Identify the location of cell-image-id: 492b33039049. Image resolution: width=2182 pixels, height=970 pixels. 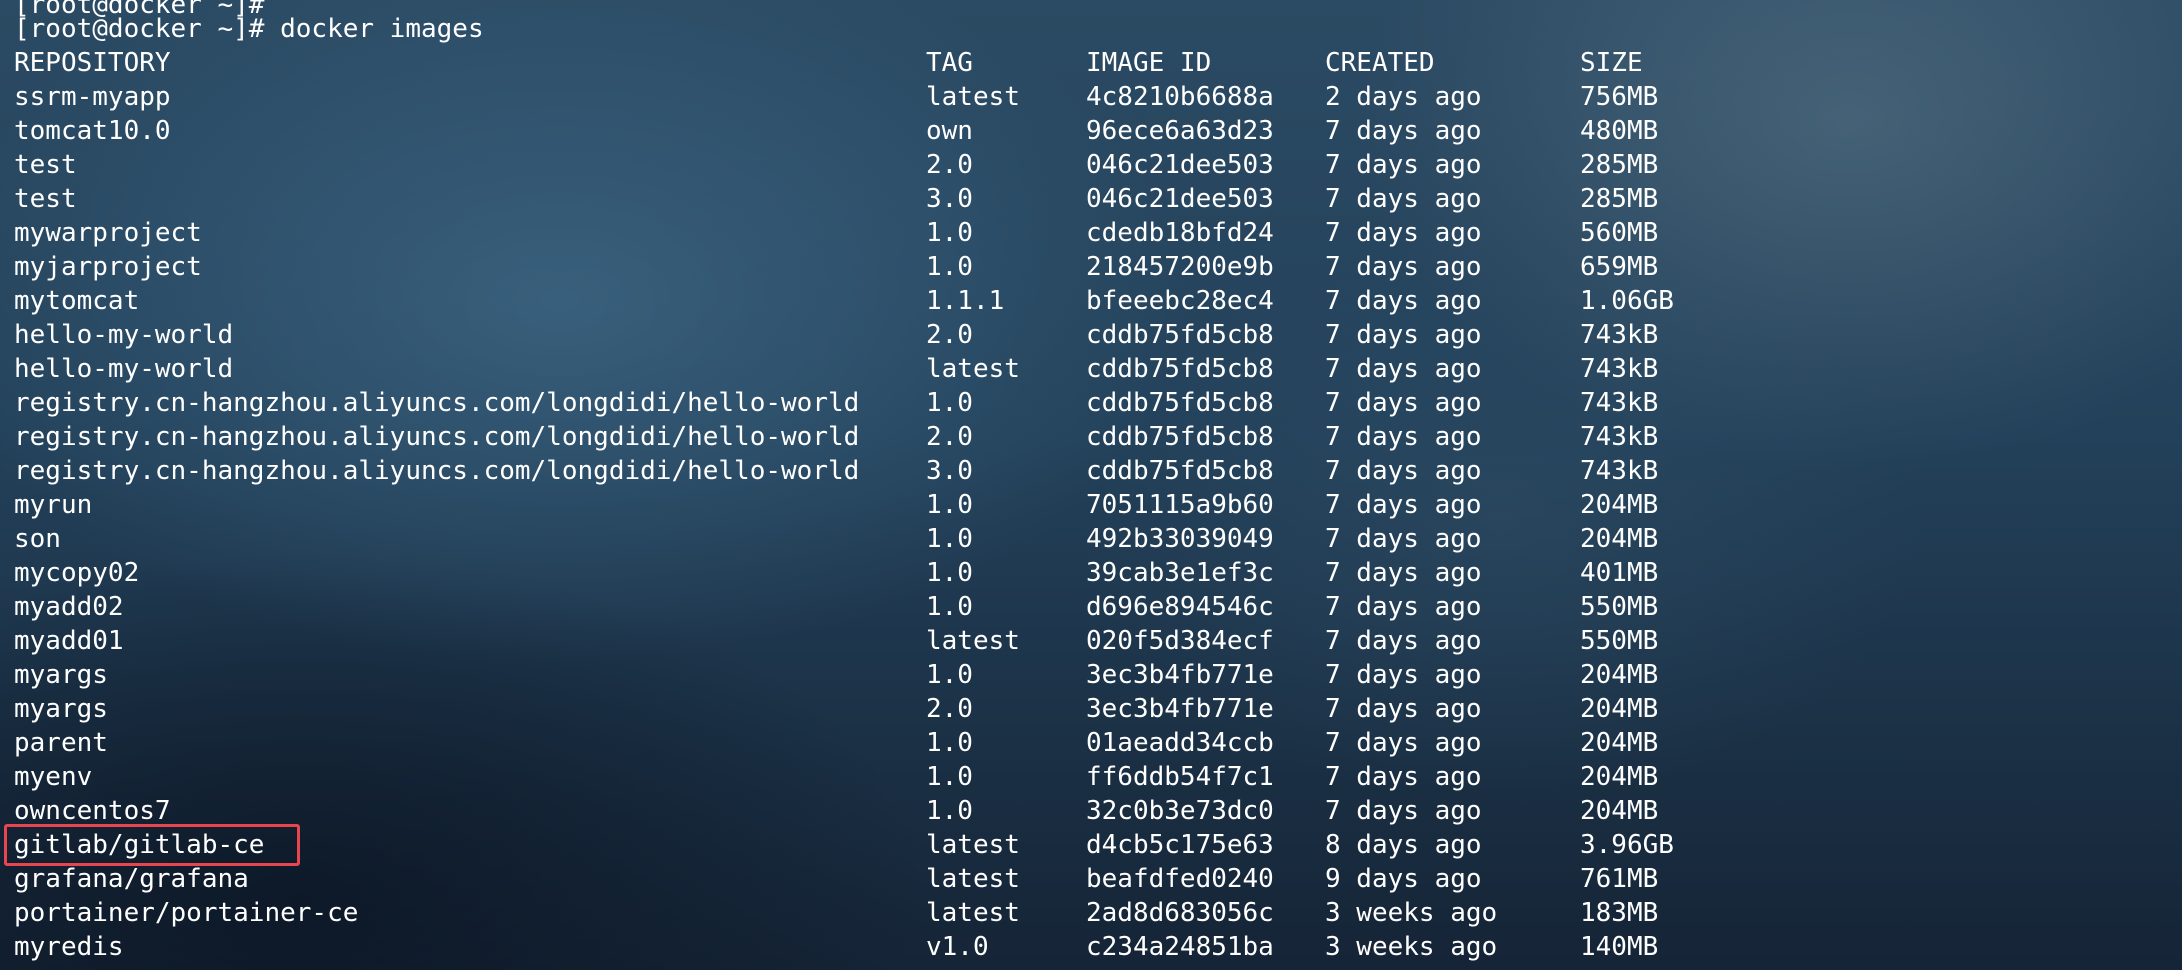
(1180, 539).